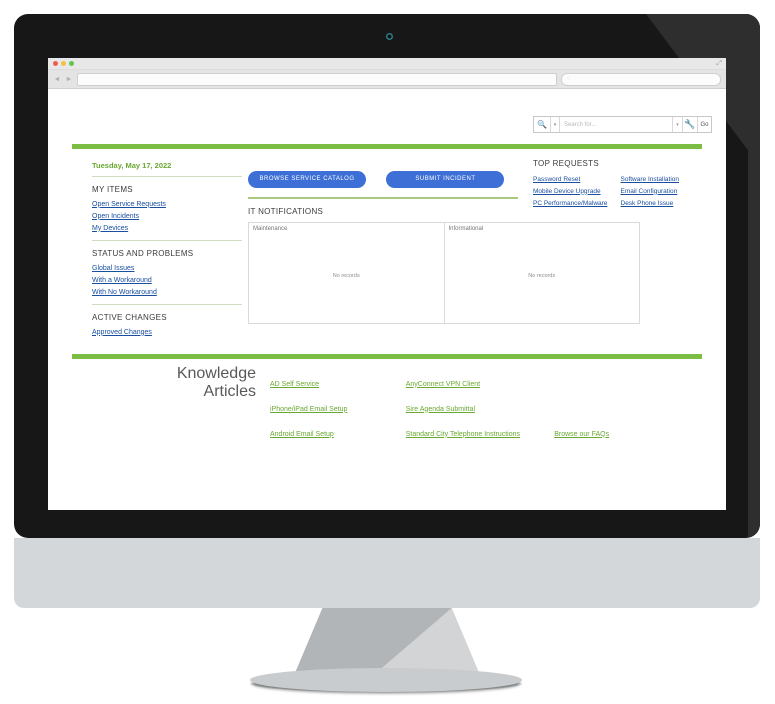 This screenshot has height=704, width=775. What do you see at coordinates (577, 203) in the screenshot?
I see `top-request-pc-performance-malware: PC Performance/Malware` at bounding box center [577, 203].